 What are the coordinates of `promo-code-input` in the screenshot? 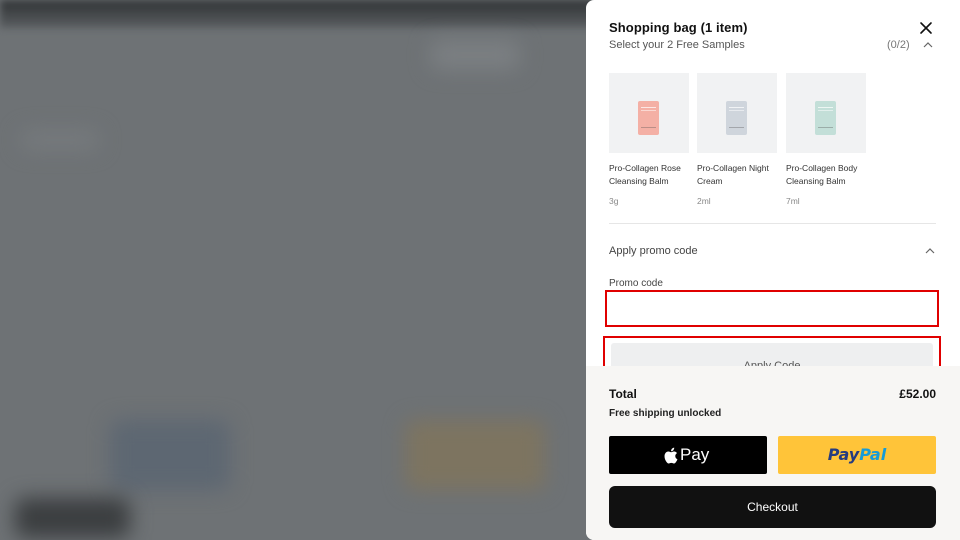 It's located at (772, 308).